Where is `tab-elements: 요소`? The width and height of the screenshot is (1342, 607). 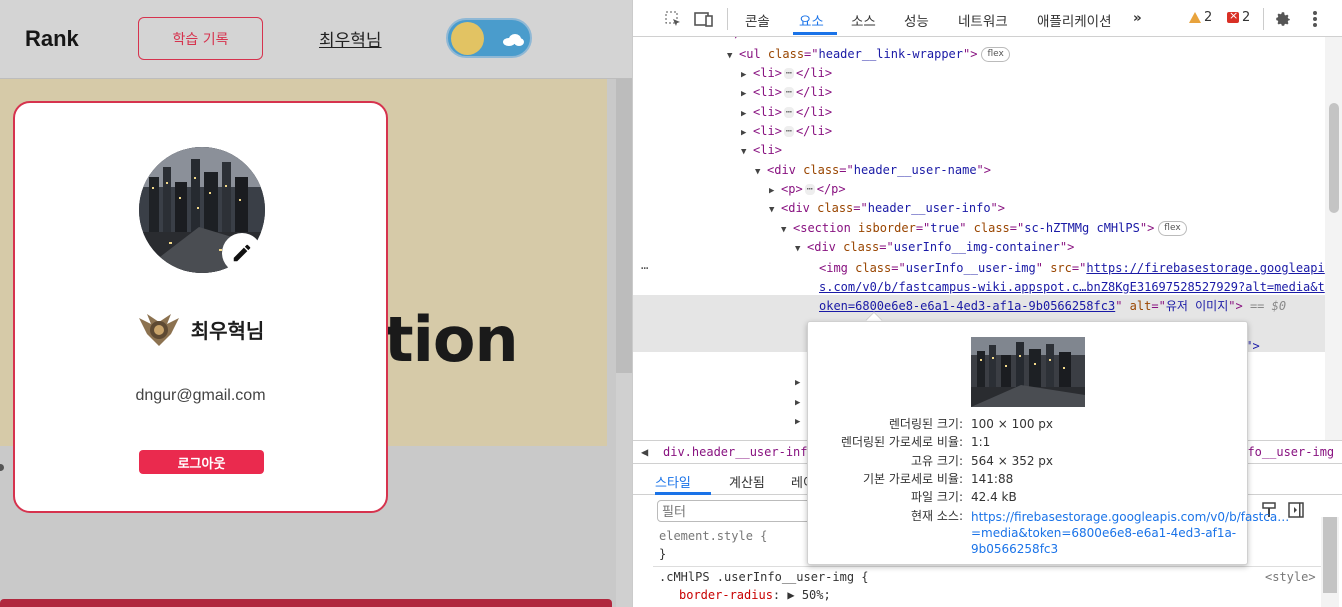
tab-elements: 요소 is located at coordinates (811, 20).